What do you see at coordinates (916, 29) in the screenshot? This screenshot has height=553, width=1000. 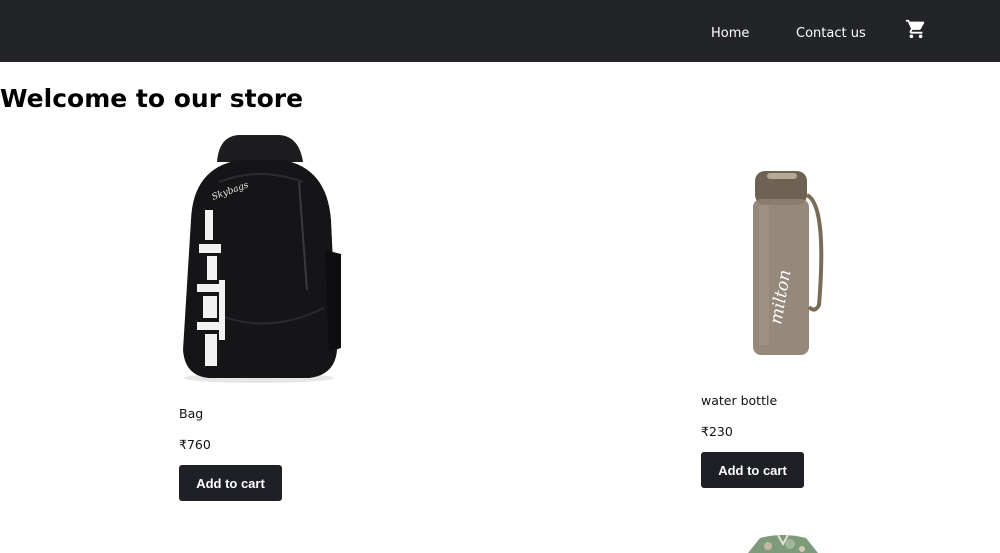 I see `shopping-cart-icon` at bounding box center [916, 29].